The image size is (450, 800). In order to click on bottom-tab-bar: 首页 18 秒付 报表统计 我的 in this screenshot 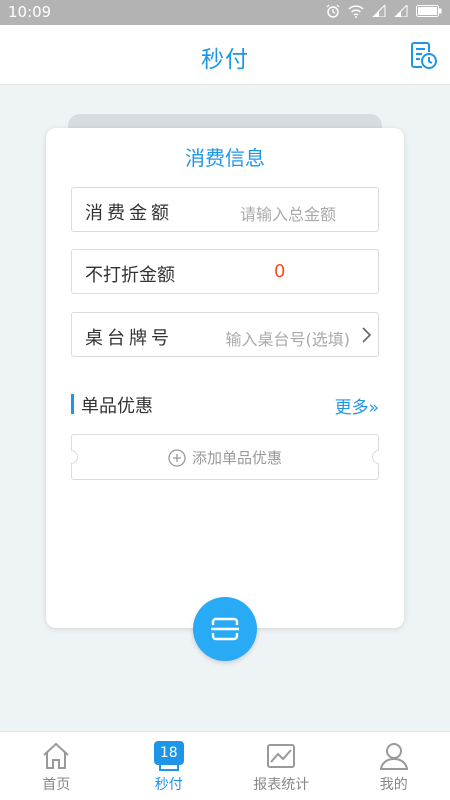, I will do `click(225, 765)`.